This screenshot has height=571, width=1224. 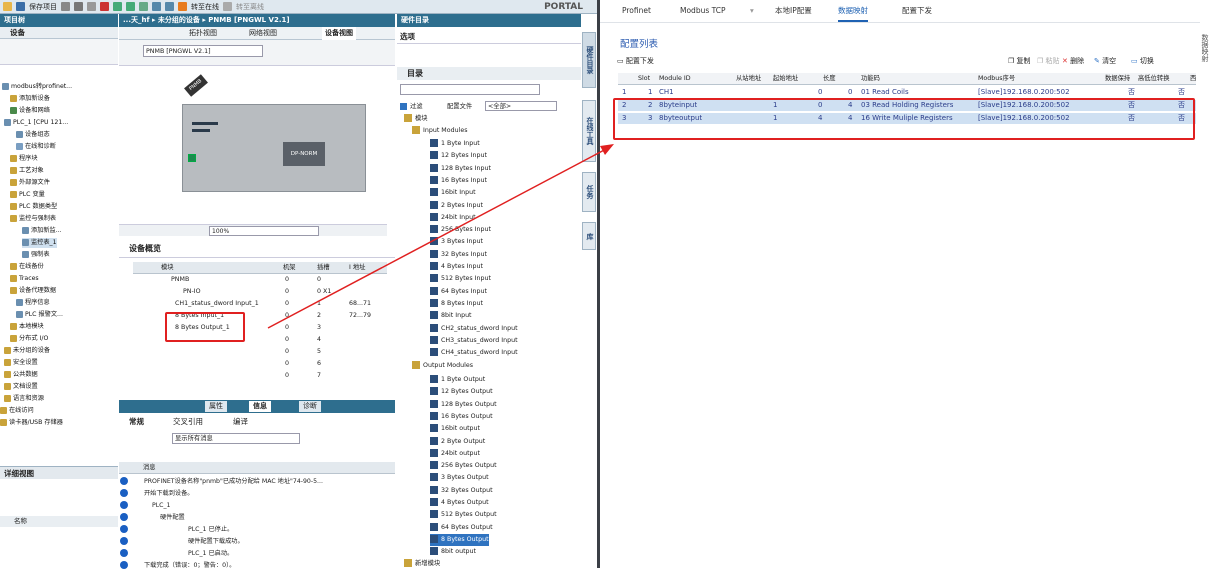 I want to click on annotation-arrow, so click(x=440, y=236).